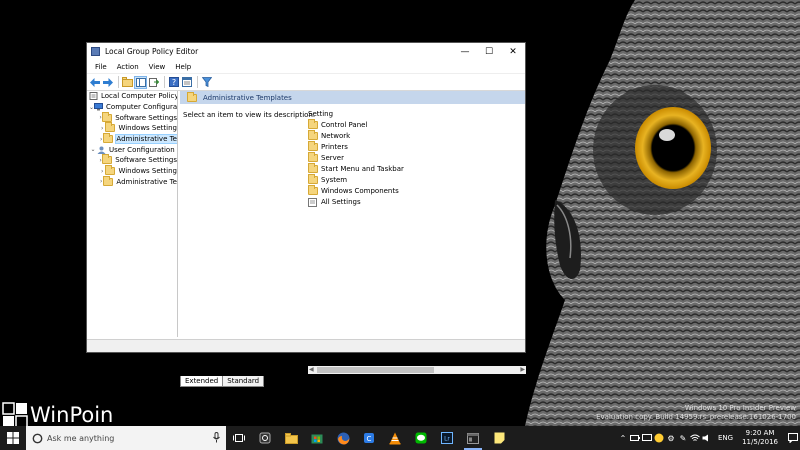  What do you see at coordinates (415, 113) in the screenshot?
I see `column-header-setting: Setting` at bounding box center [415, 113].